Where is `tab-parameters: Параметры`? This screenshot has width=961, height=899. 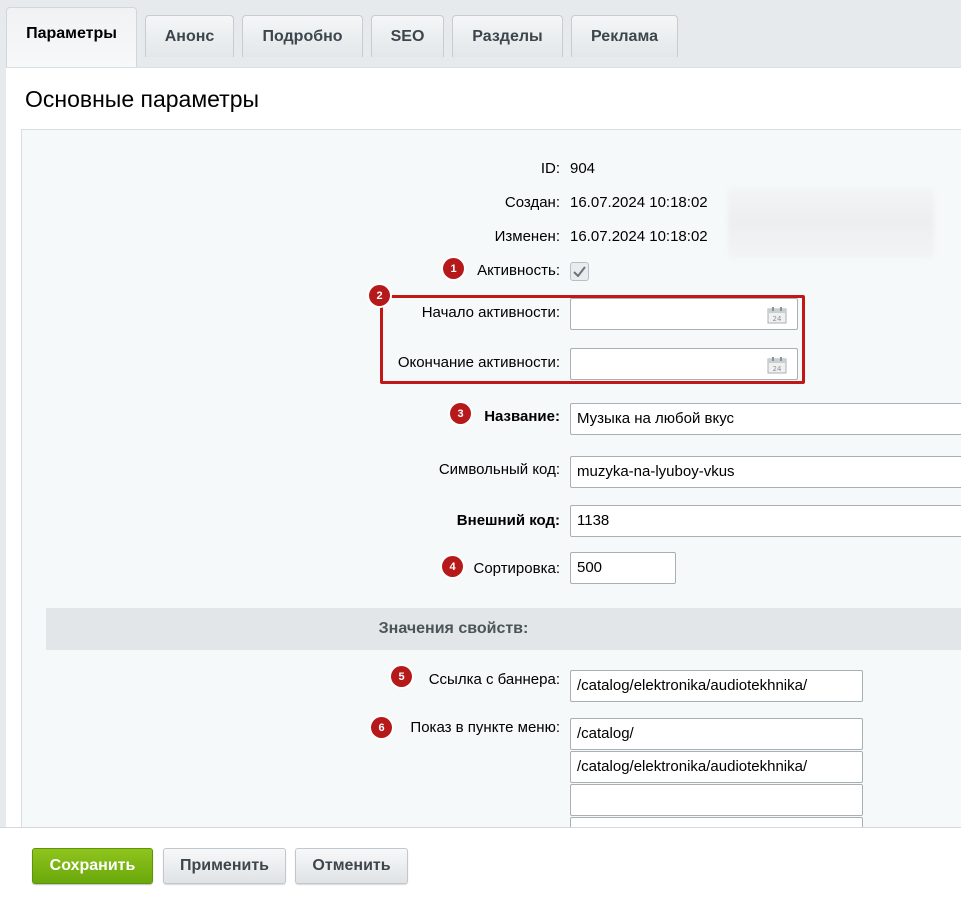
tab-parameters: Параметры is located at coordinates (71, 37).